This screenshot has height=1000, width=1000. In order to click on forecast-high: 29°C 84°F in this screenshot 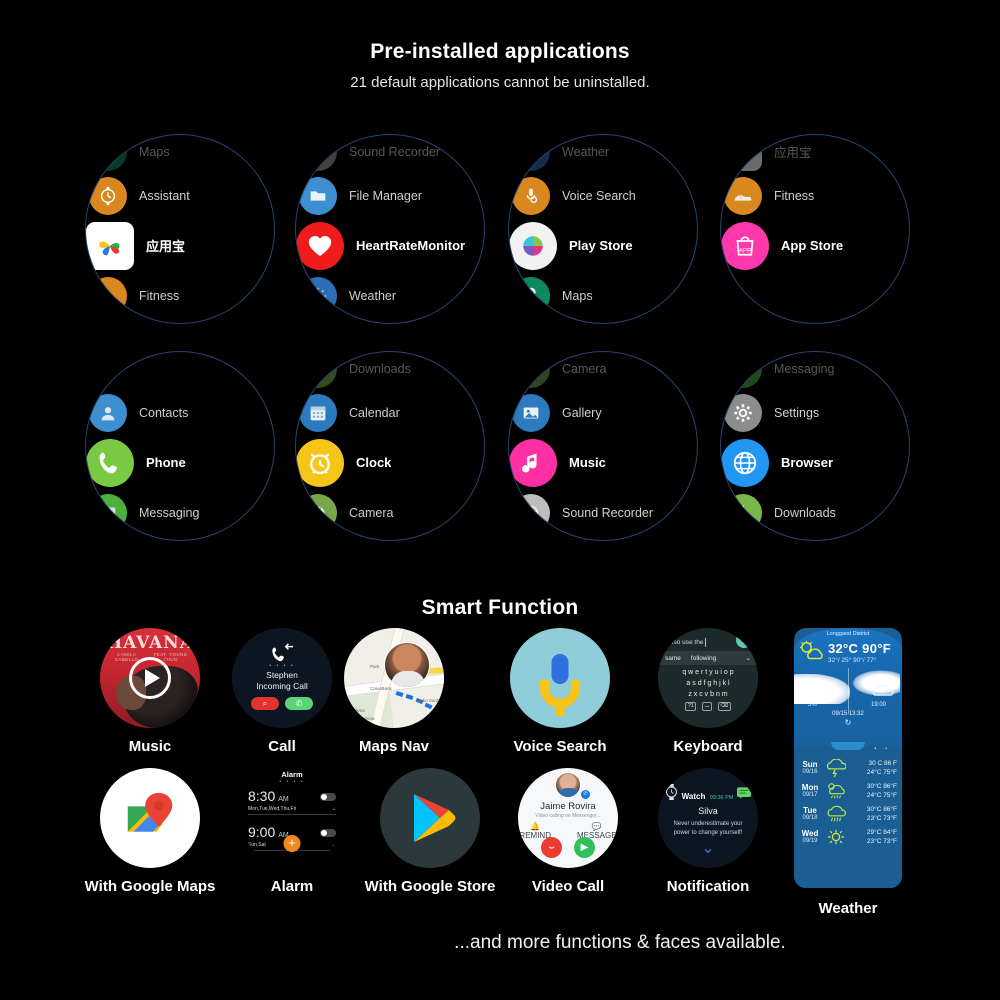, I will do `click(881, 832)`.